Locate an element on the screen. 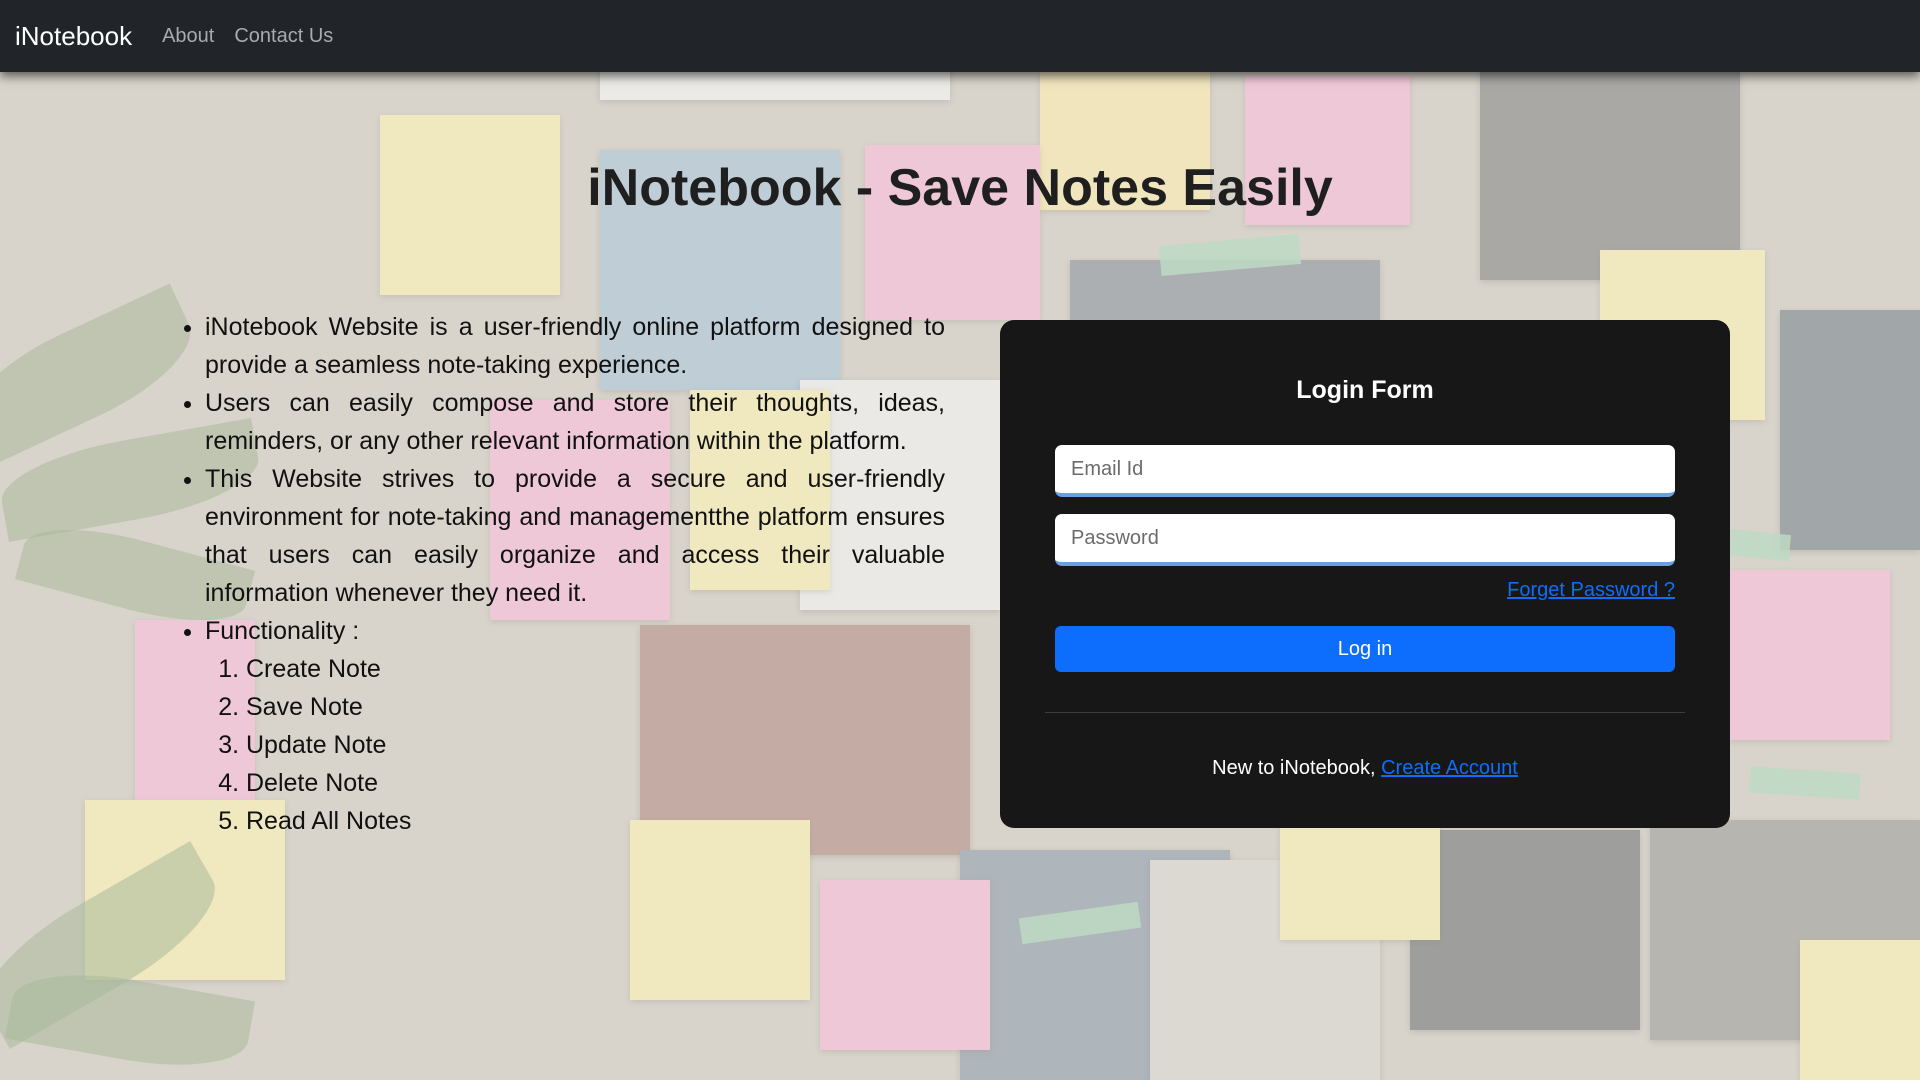 The height and width of the screenshot is (1080, 1920). functionality-list-item: Update Note is located at coordinates (595, 745).